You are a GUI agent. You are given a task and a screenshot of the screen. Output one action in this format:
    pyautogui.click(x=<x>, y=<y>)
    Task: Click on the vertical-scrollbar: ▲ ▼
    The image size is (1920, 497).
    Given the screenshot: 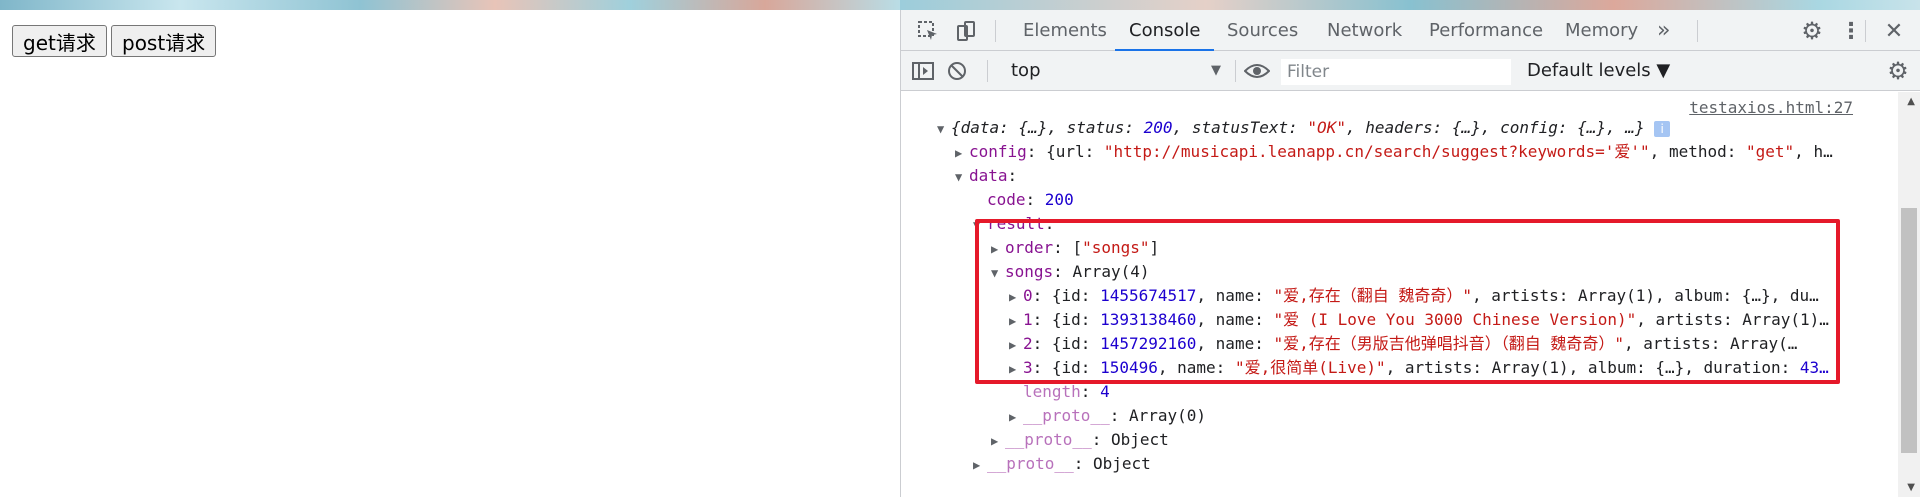 What is the action you would take?
    pyautogui.click(x=1909, y=294)
    